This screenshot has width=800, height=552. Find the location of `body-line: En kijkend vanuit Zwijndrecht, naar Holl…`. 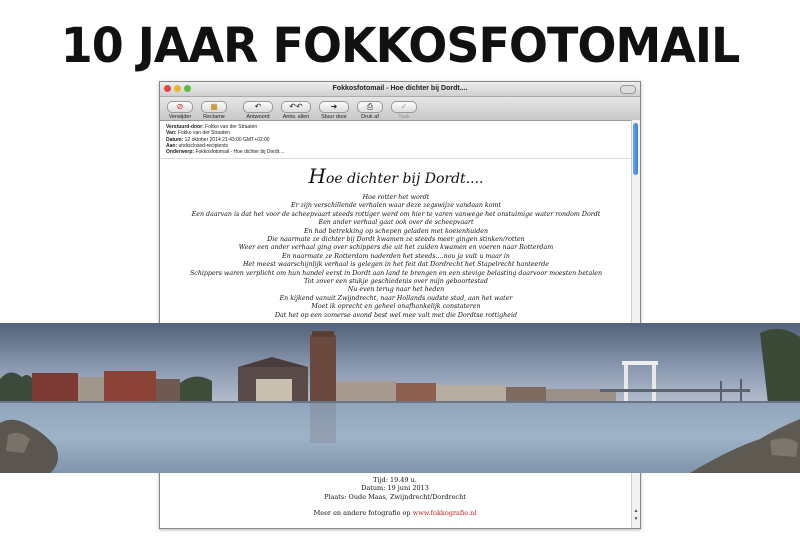

body-line: En kijkend vanuit Zwijndrecht, naar Holl… is located at coordinates (396, 298).